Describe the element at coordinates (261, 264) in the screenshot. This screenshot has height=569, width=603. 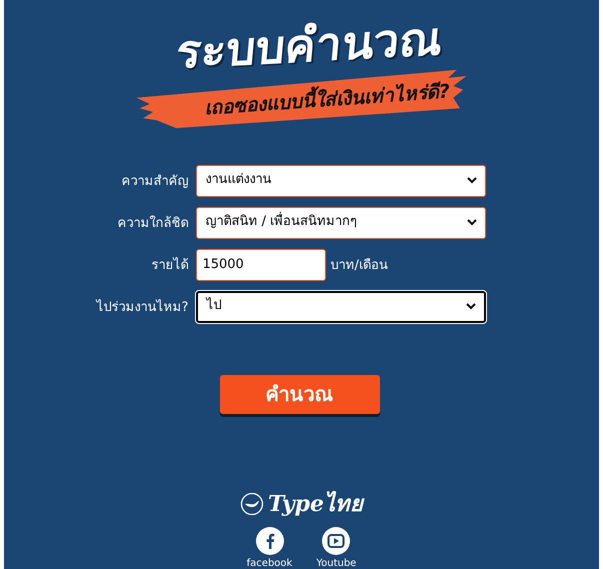
I see `income-field: 15000` at that location.